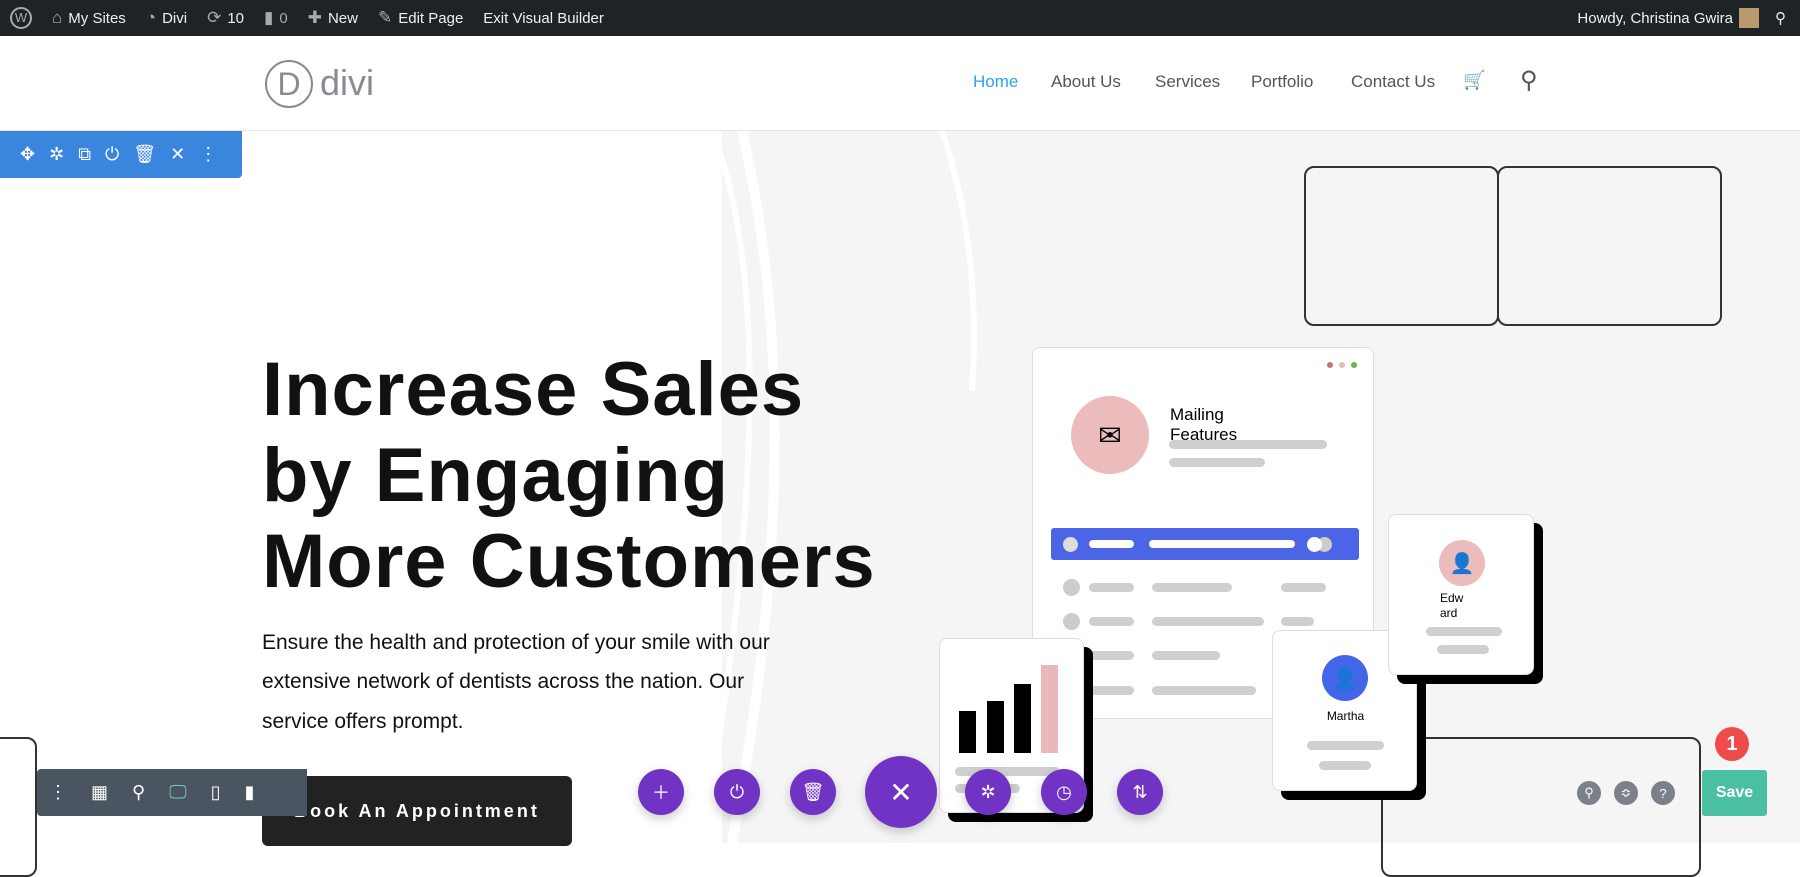  I want to click on new-menu: ✚ New, so click(333, 18).